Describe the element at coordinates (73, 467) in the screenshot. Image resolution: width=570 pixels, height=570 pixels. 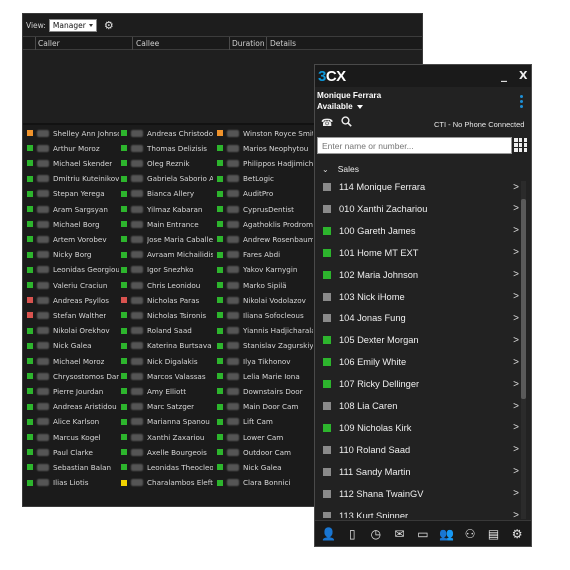
I see `extension-cell: Sebastian Balan` at that location.